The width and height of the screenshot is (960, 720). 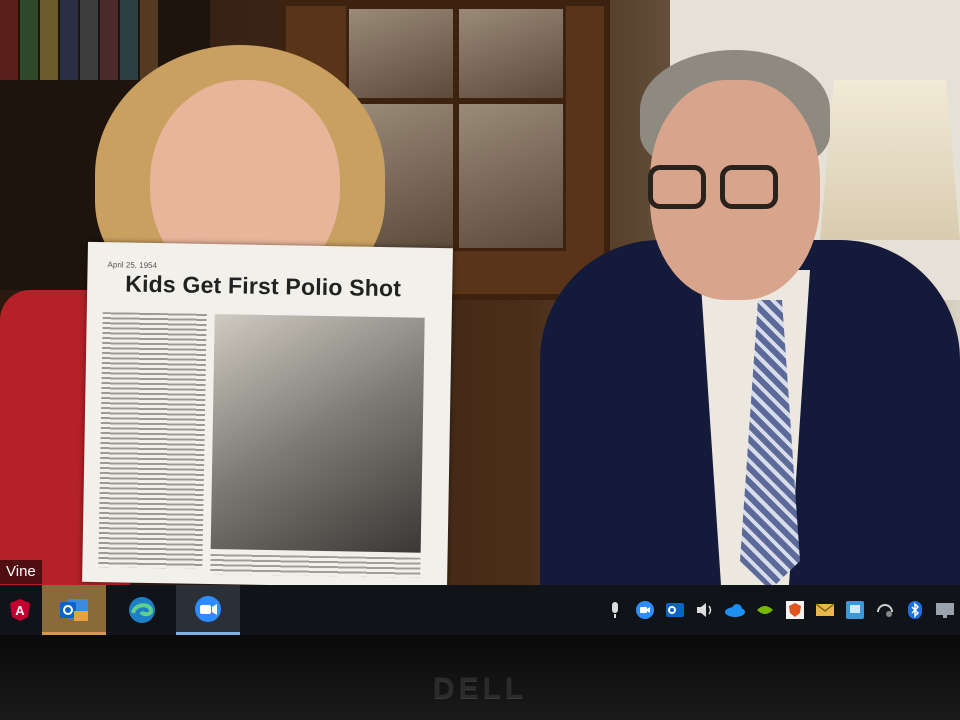 I want to click on volume-icon, so click(x=705, y=610).